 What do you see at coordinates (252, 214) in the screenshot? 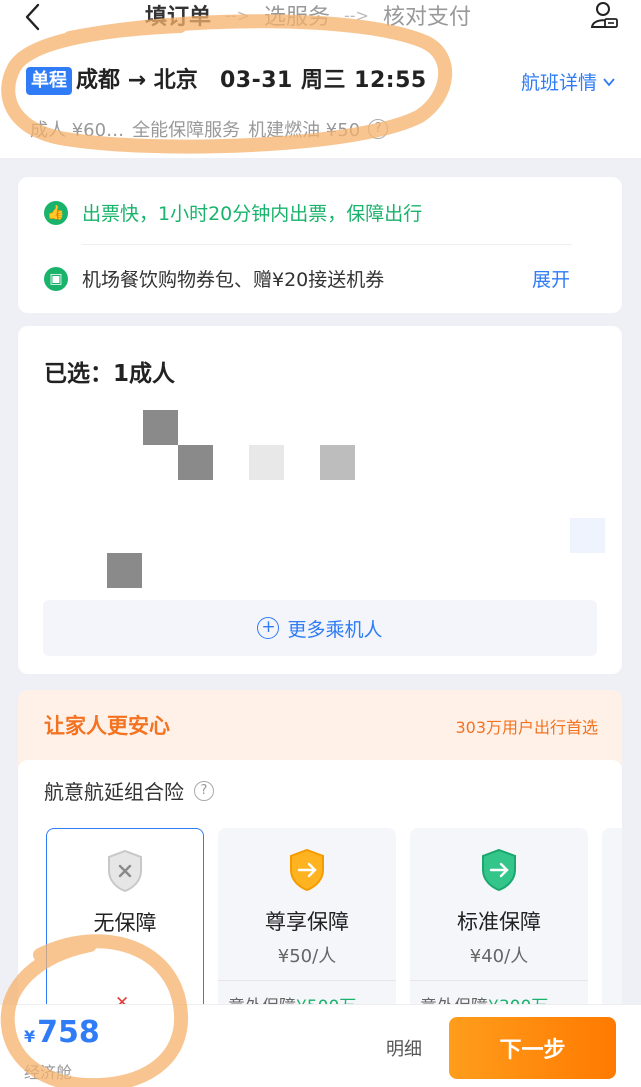
I see `fast-ticket-text: 出票快，1小时20分钟内出票，保障出行` at bounding box center [252, 214].